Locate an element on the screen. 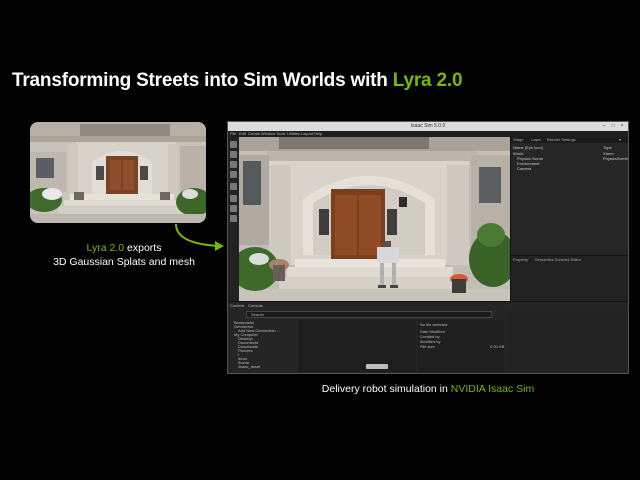 Image resolution: width=640 pixels, height=480 pixels. tab-stage: Stage is located at coordinates (518, 140).